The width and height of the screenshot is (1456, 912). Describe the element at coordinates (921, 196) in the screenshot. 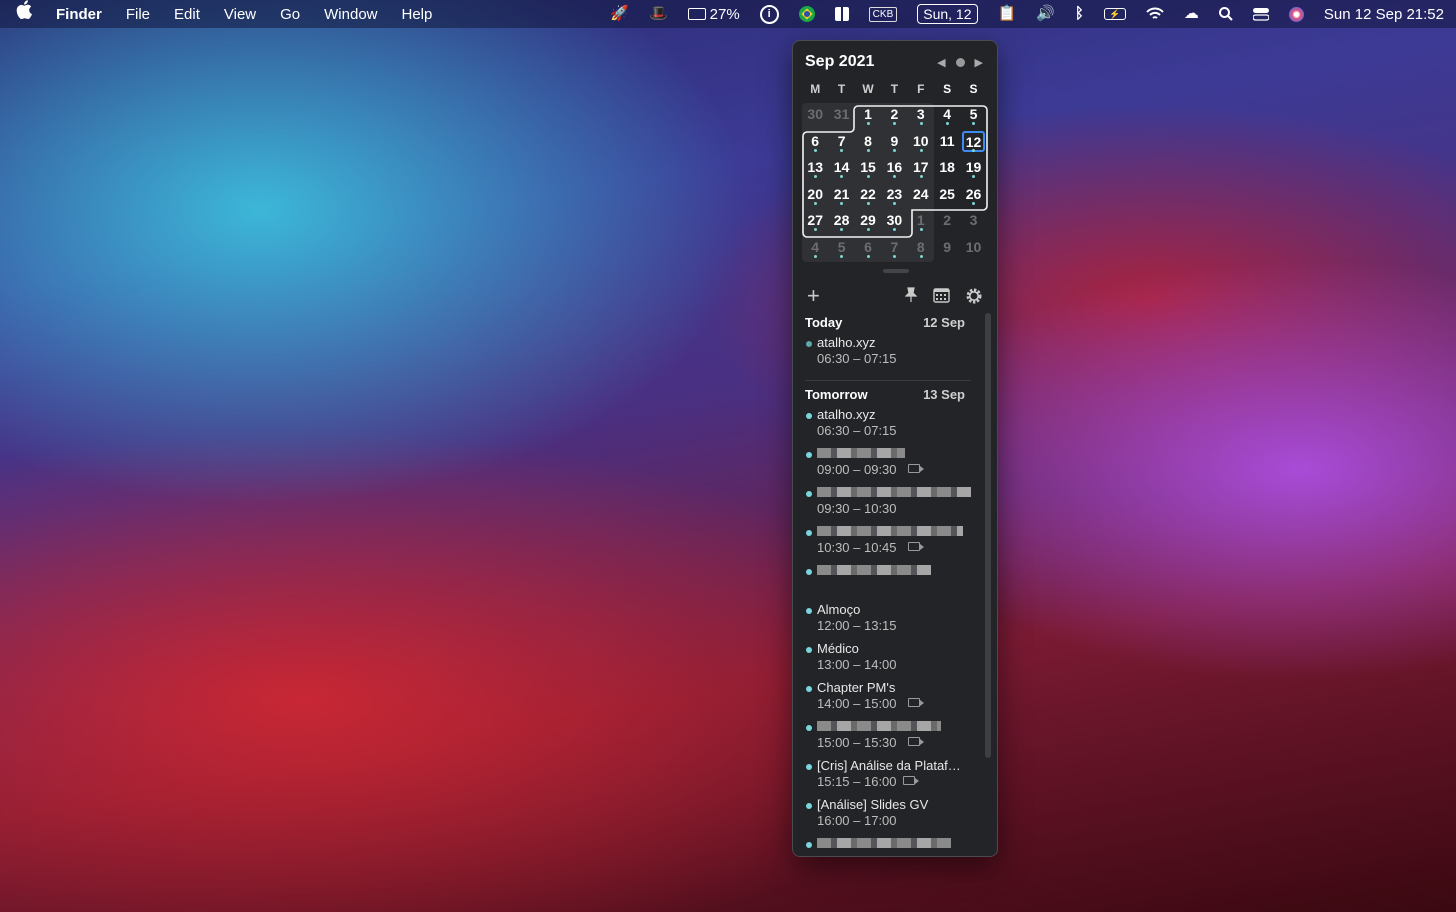

I see `calendar-day: 24` at that location.